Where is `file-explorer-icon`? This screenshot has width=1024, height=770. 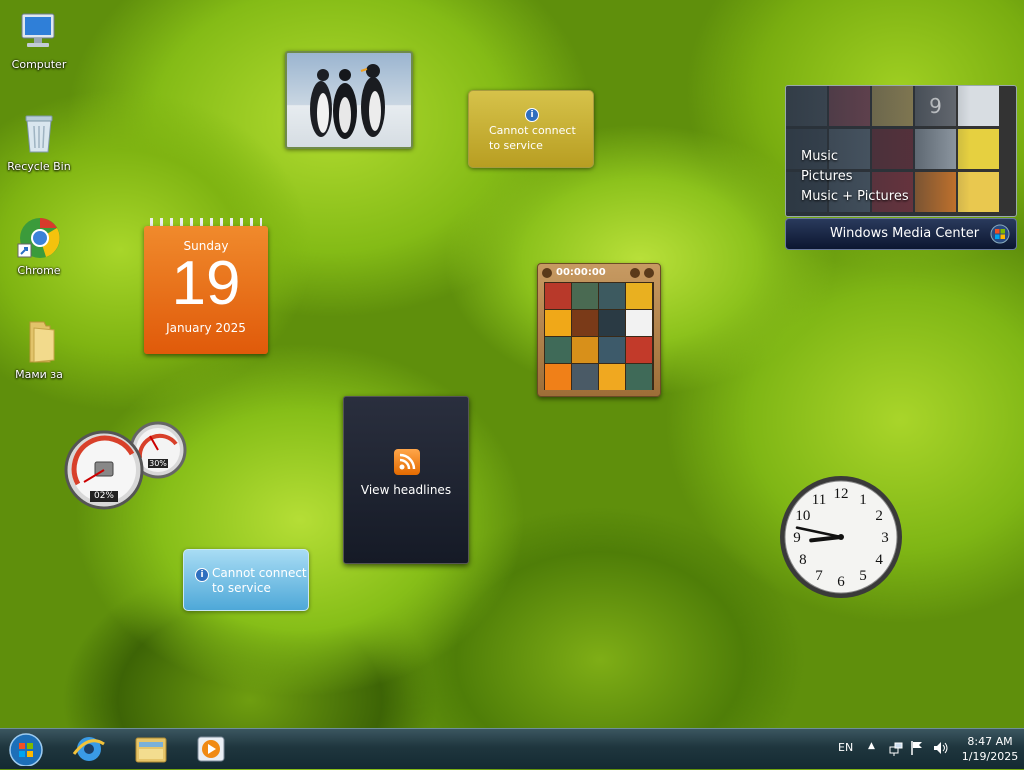
file-explorer-icon is located at coordinates (151, 750).